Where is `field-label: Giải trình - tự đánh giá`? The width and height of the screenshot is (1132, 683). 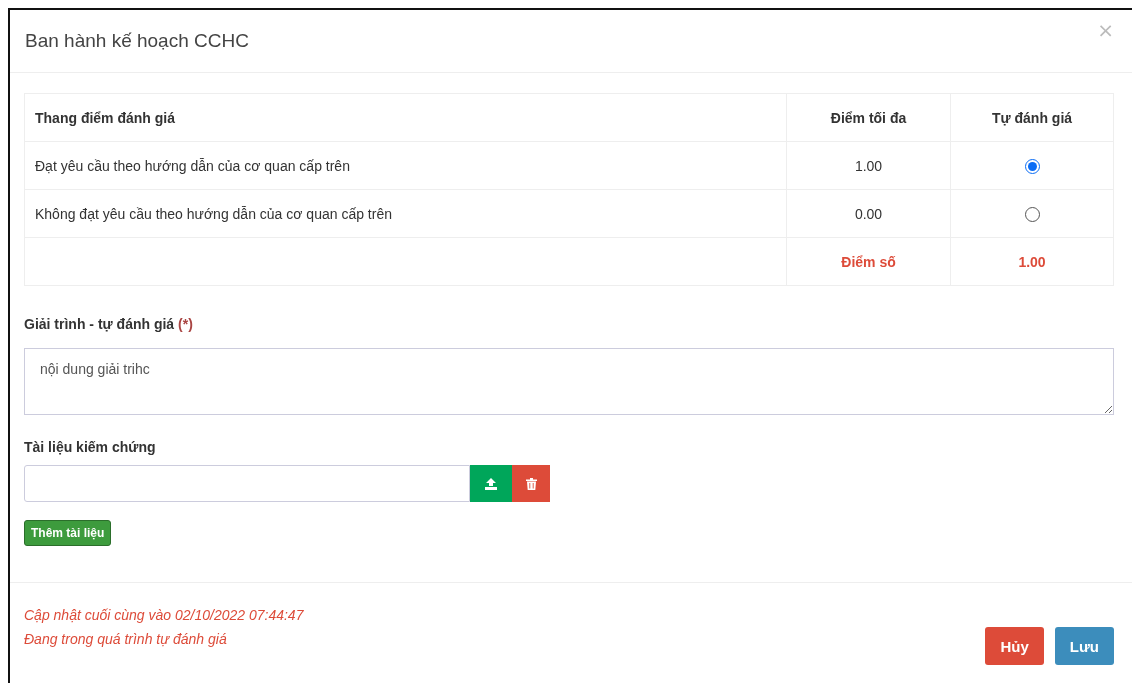 field-label: Giải trình - tự đánh giá is located at coordinates (99, 324).